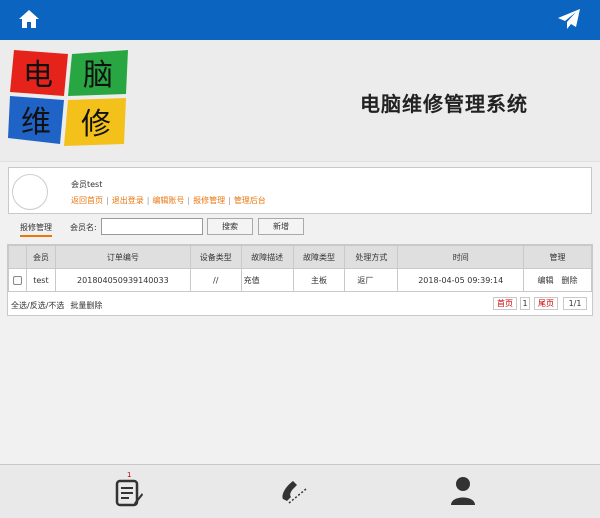 This screenshot has width=600, height=518. What do you see at coordinates (557, 257) in the screenshot?
I see `col-manage: 管理` at bounding box center [557, 257].